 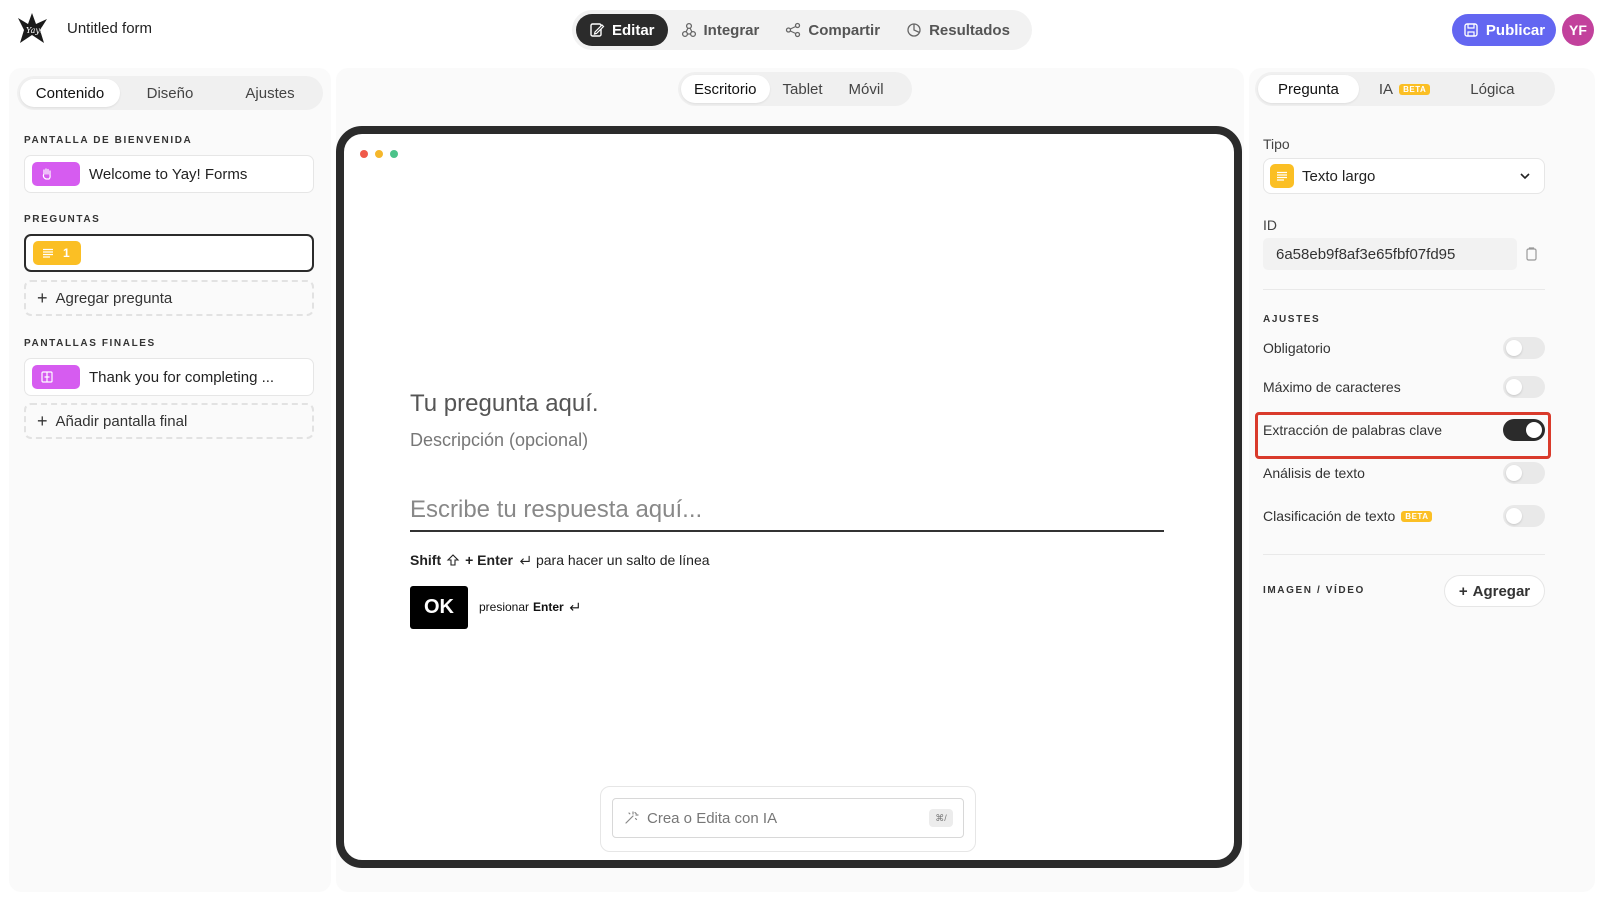 What do you see at coordinates (632, 817) in the screenshot?
I see `magic-wand-icon` at bounding box center [632, 817].